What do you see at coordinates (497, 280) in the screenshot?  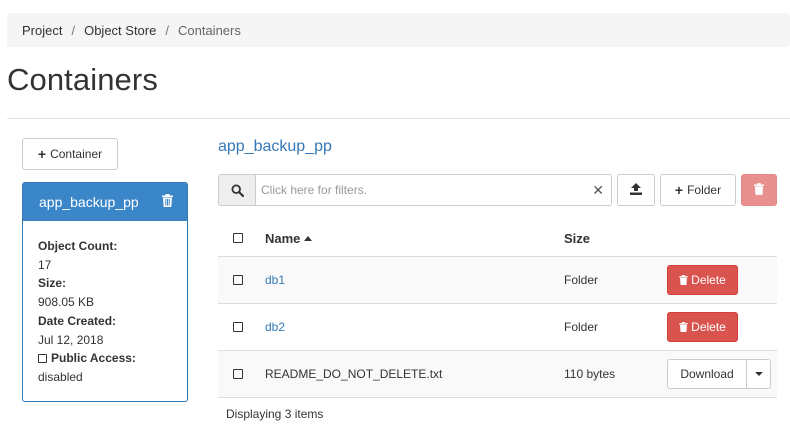 I see `table-row: db1 Folder Delete` at bounding box center [497, 280].